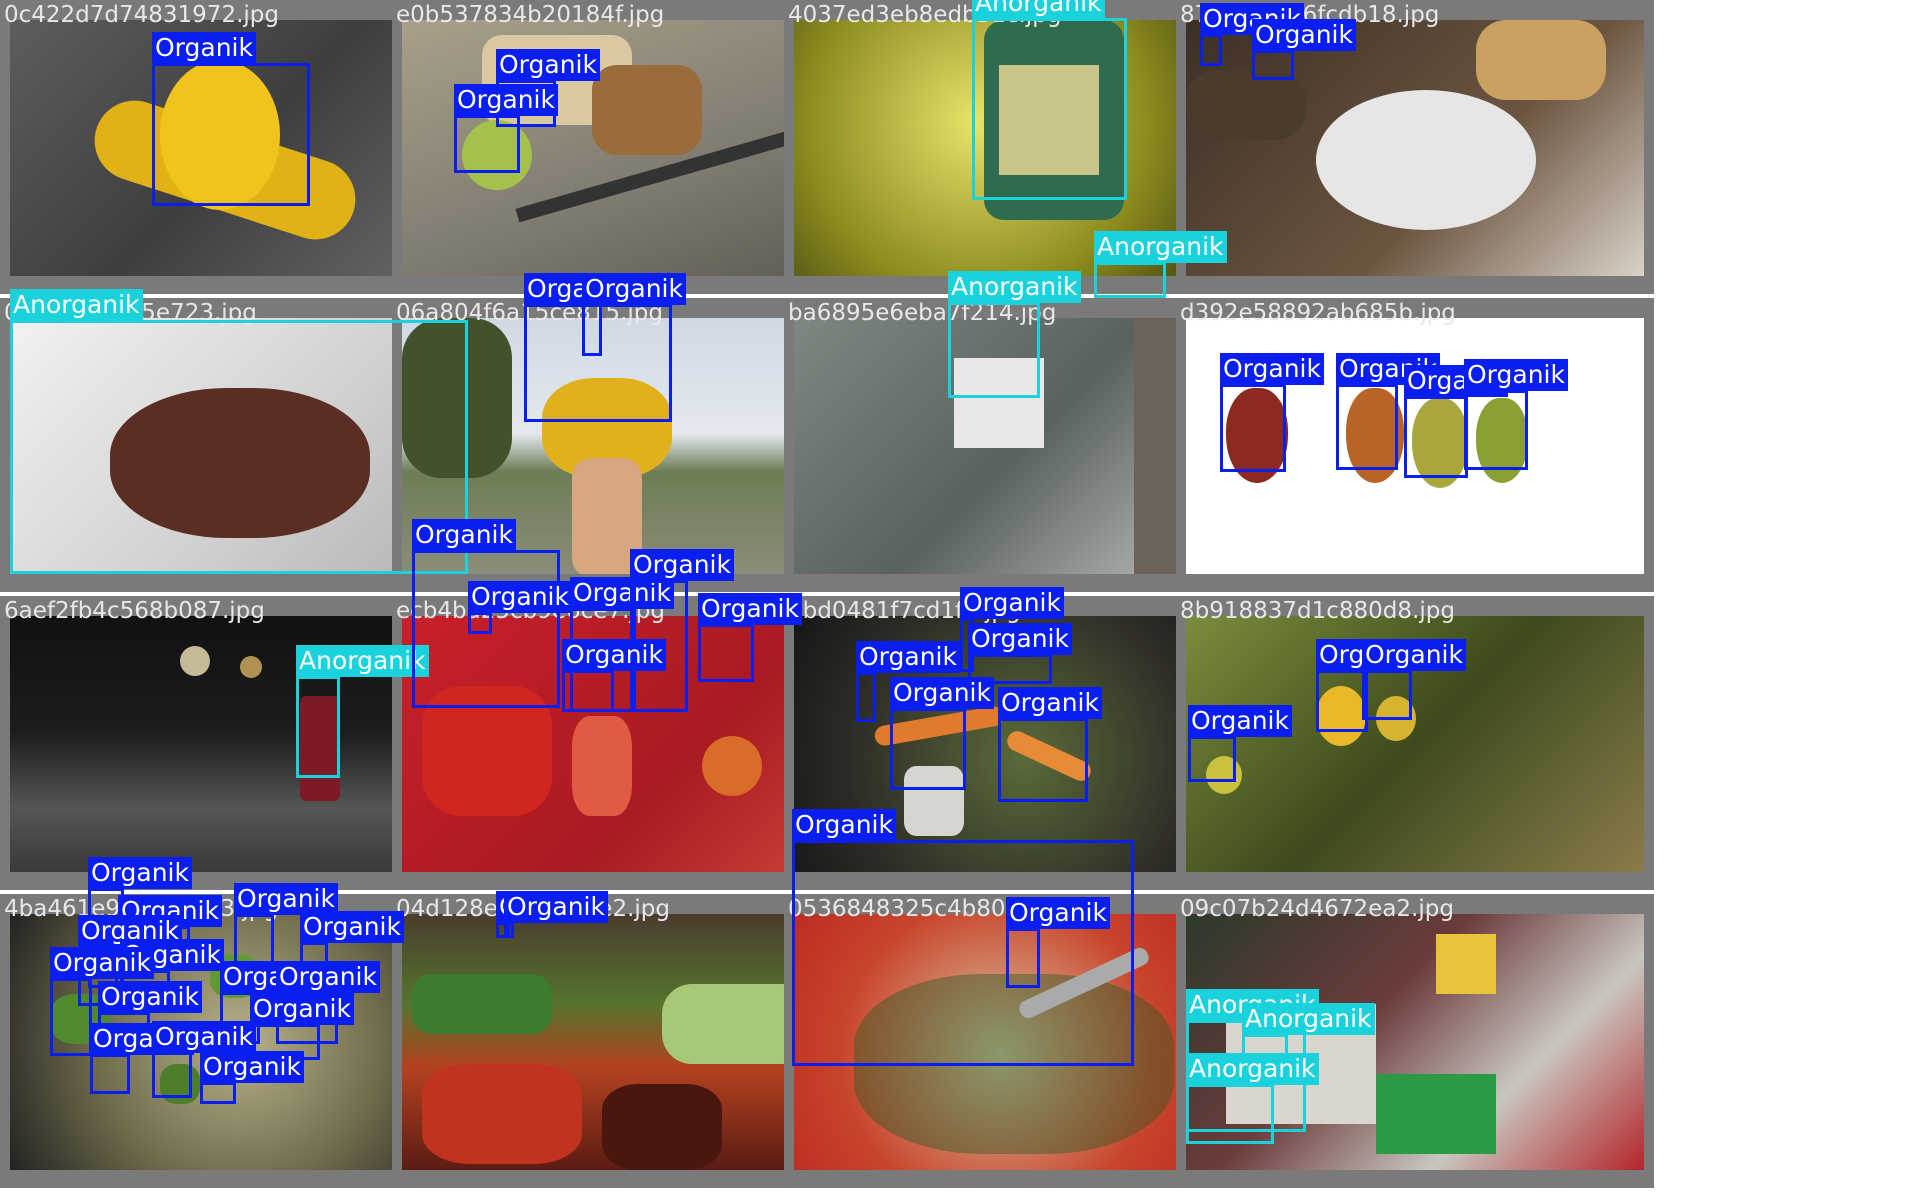 The height and width of the screenshot is (1192, 1920). Describe the element at coordinates (1317, 611) in the screenshot. I see `tile-filename: 8b918837d1c880d8.jpg` at that location.